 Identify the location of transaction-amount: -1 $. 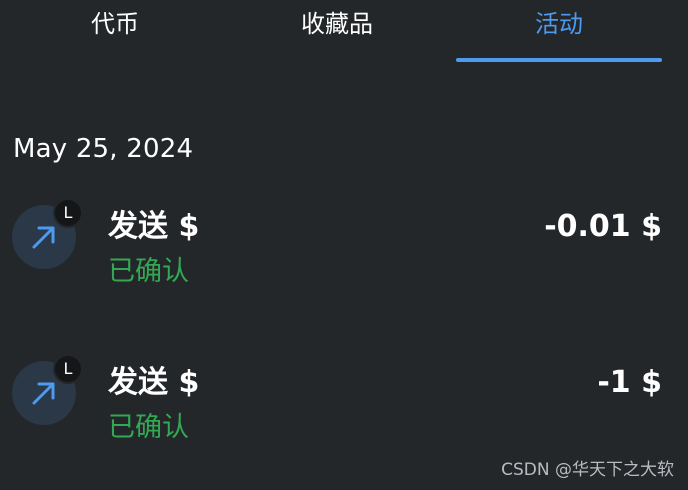
(629, 382).